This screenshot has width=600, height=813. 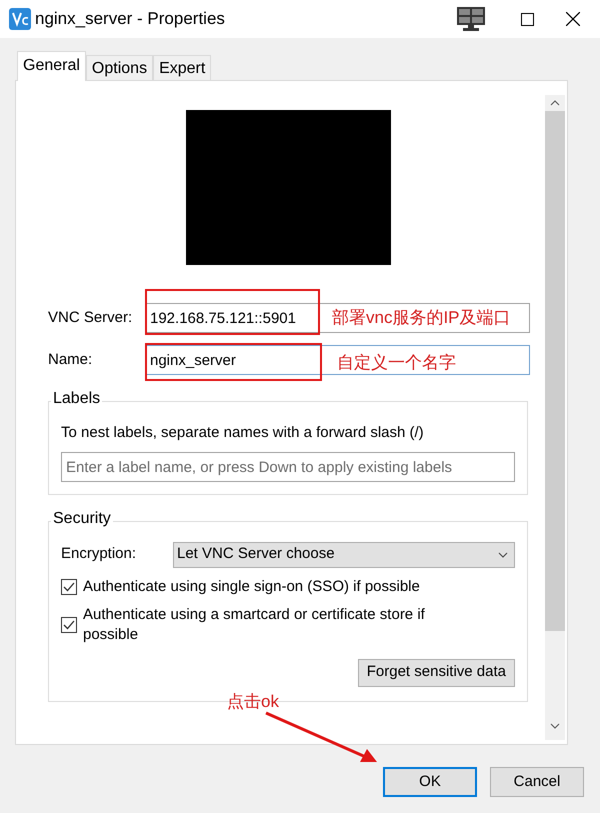 I want to click on ok-button: OK, so click(x=430, y=782).